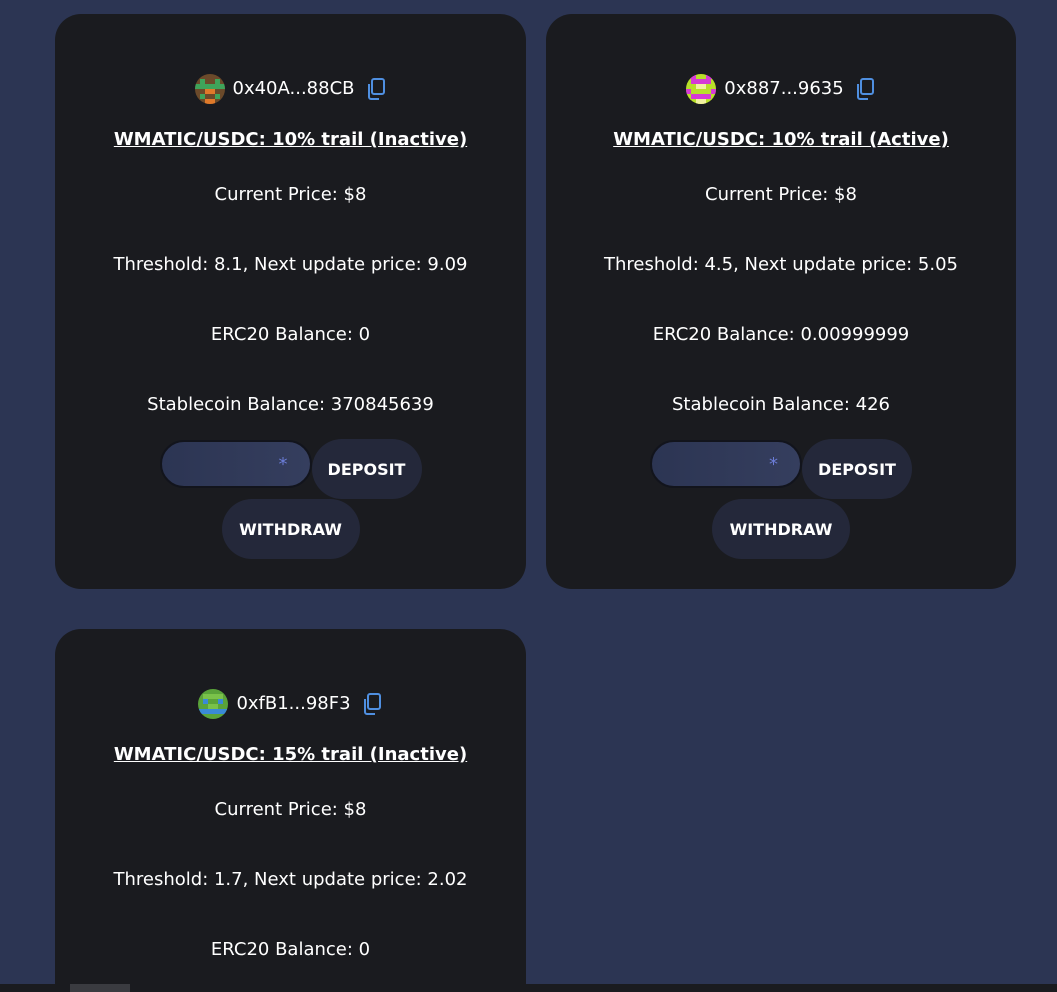 The width and height of the screenshot is (1057, 992). Describe the element at coordinates (784, 88) in the screenshot. I see `wallet-address: 0x887...9635` at that location.